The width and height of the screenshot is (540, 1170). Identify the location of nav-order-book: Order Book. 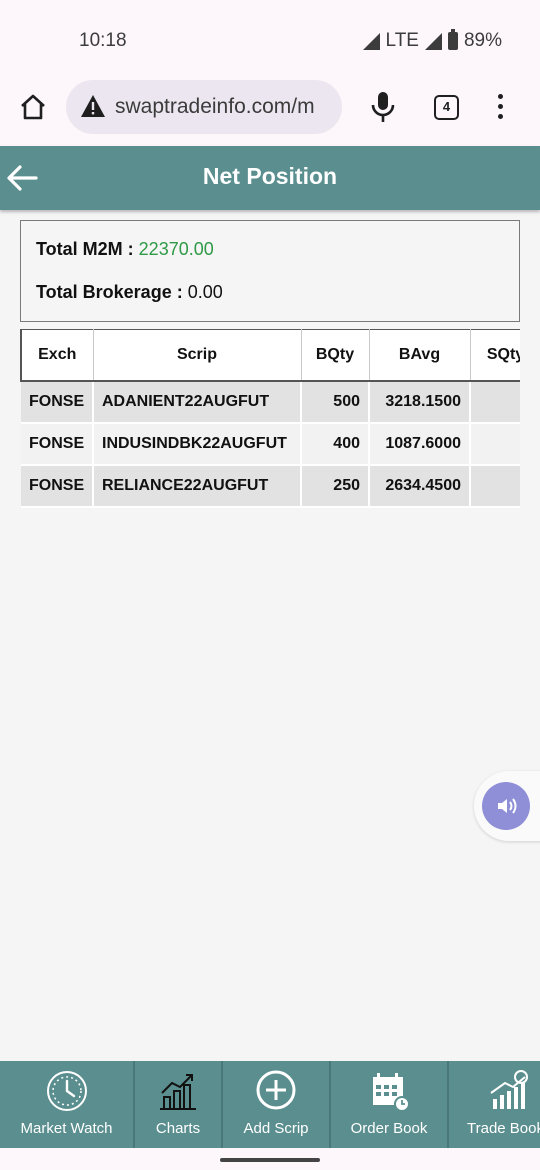
(390, 1104).